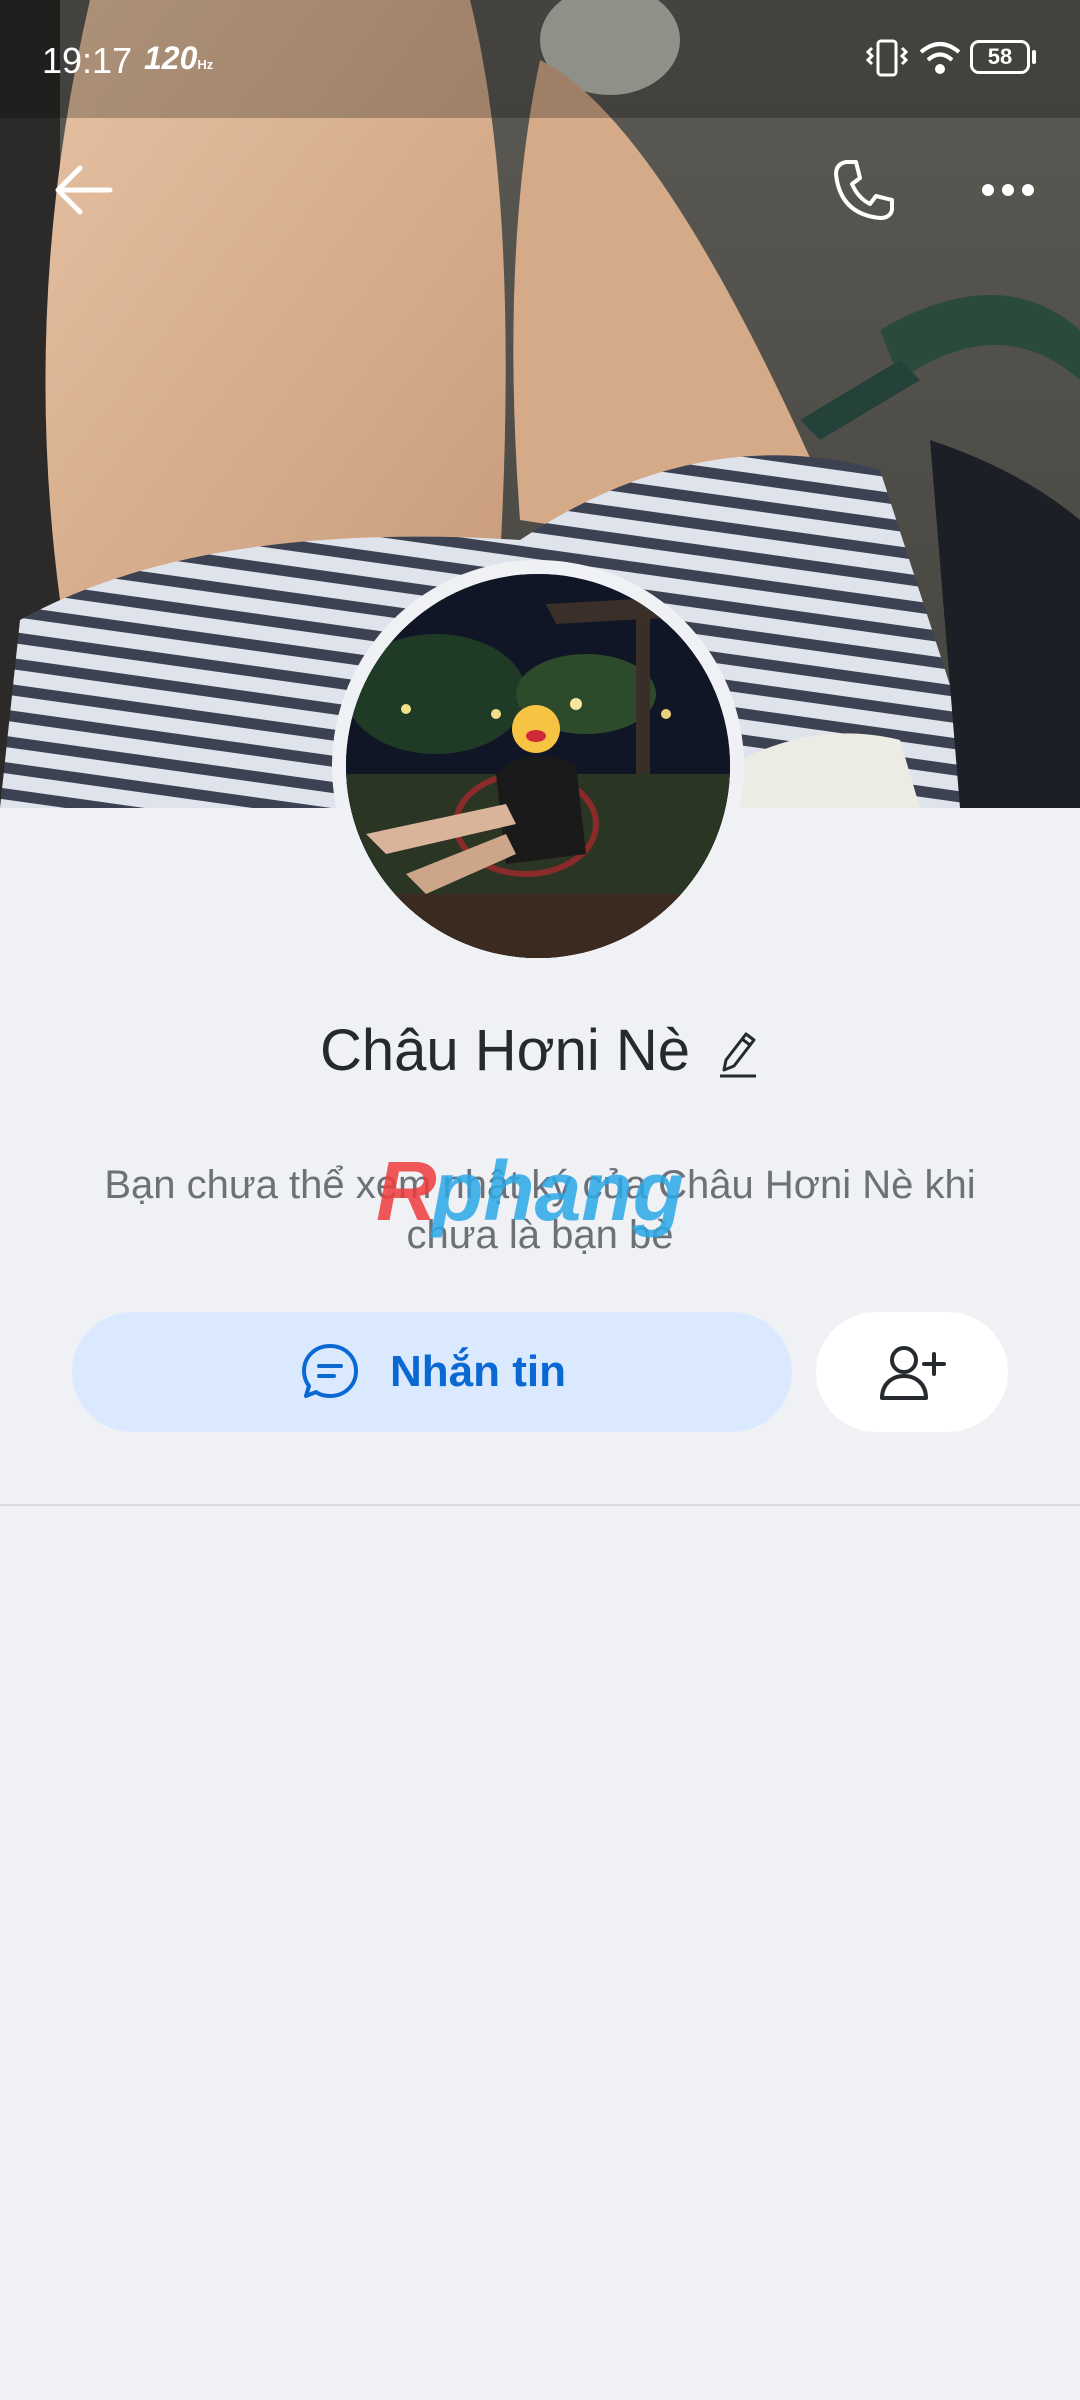 This screenshot has width=1080, height=2400. What do you see at coordinates (478, 1371) in the screenshot?
I see `message-button-label: Nhắn tin` at bounding box center [478, 1371].